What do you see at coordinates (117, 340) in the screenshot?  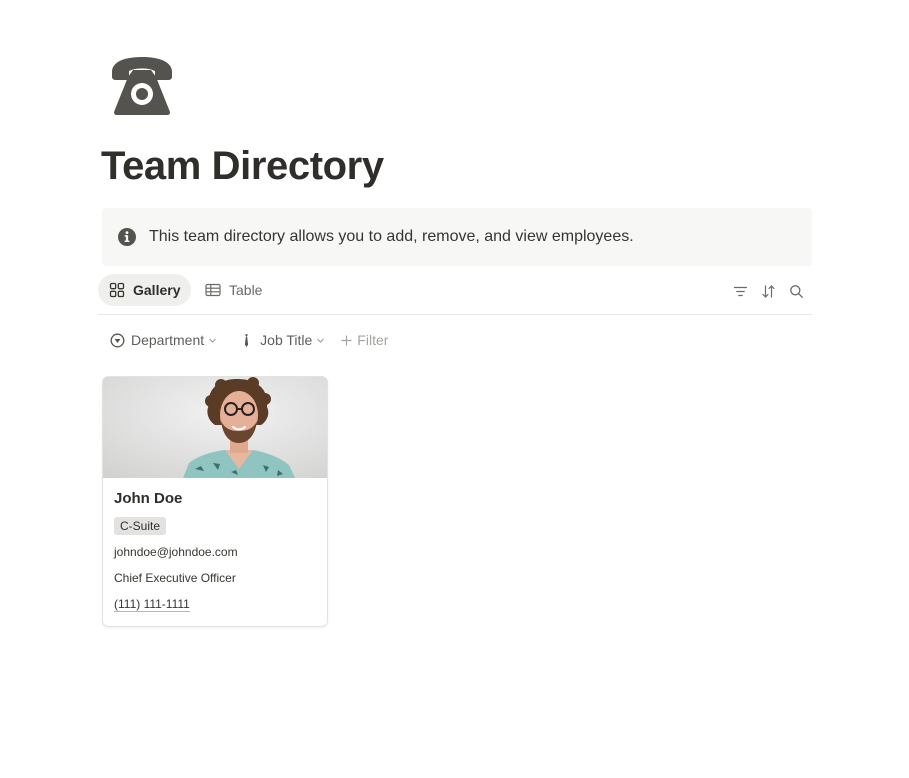 I see `department-select-icon` at bounding box center [117, 340].